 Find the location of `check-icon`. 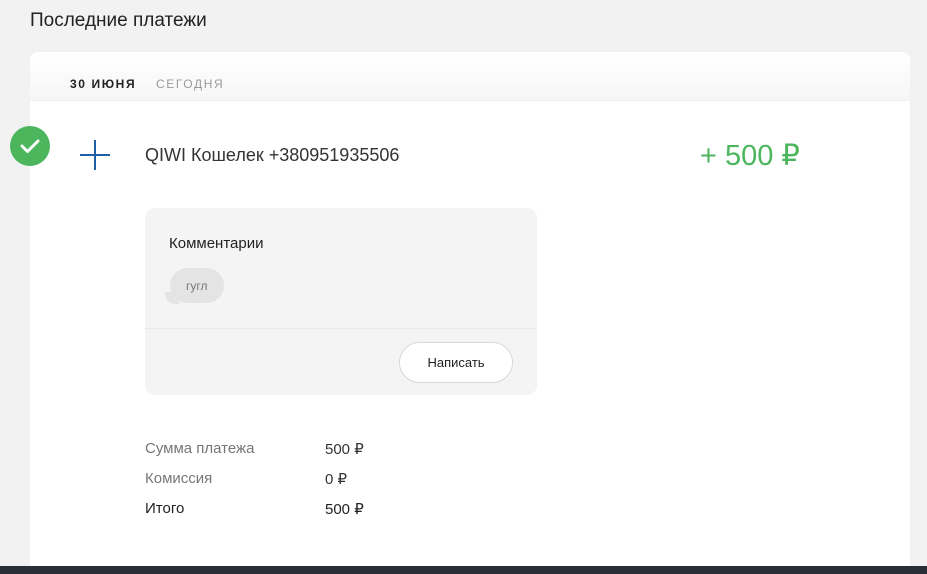

check-icon is located at coordinates (30, 146).